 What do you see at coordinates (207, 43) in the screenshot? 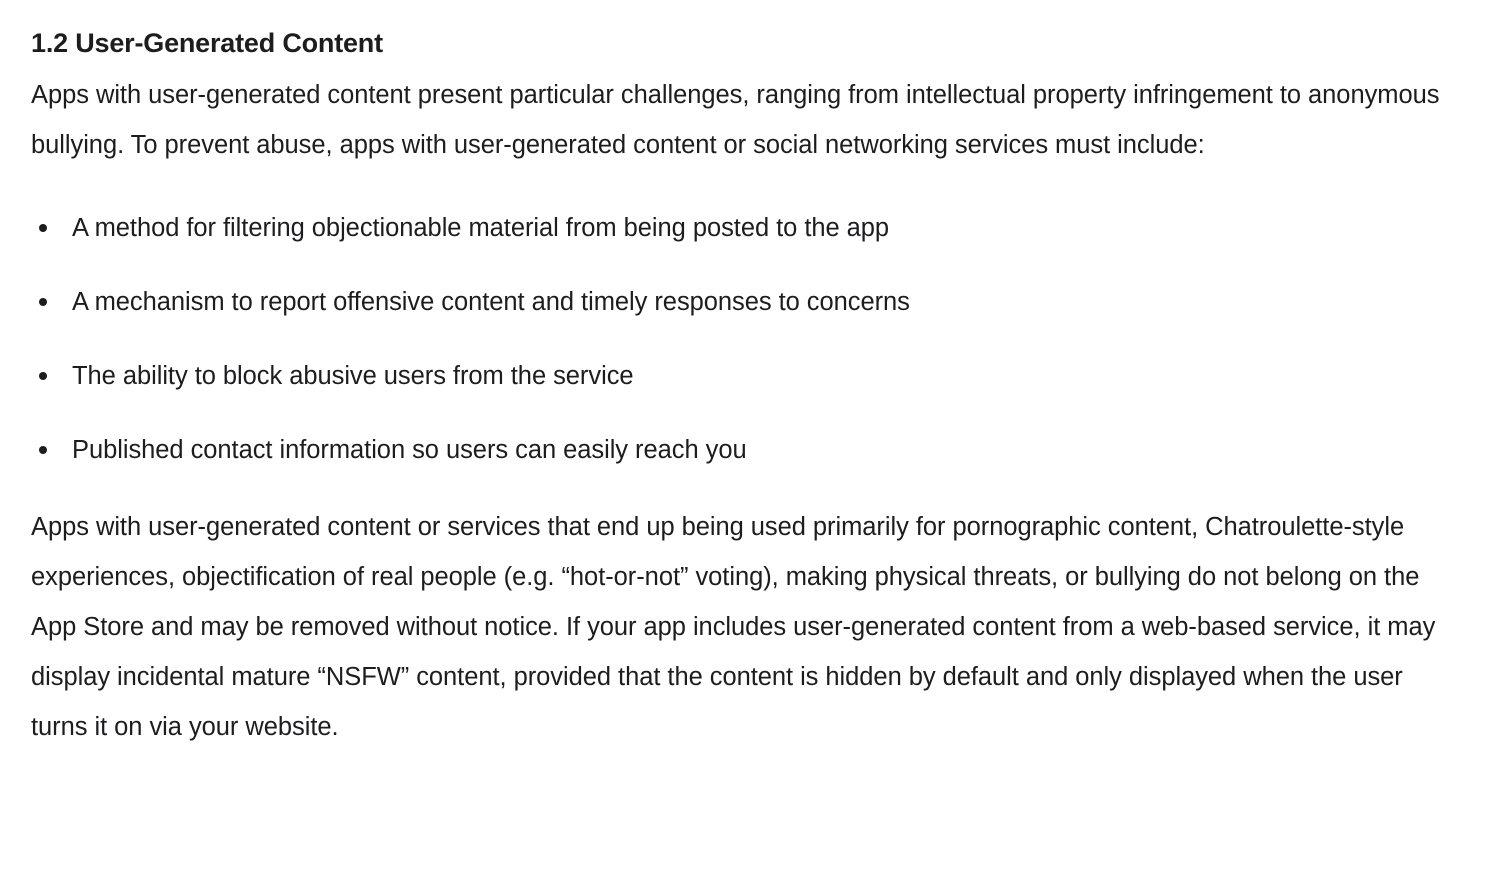
I see `section-heading: 1.2 User-Generated Content` at bounding box center [207, 43].